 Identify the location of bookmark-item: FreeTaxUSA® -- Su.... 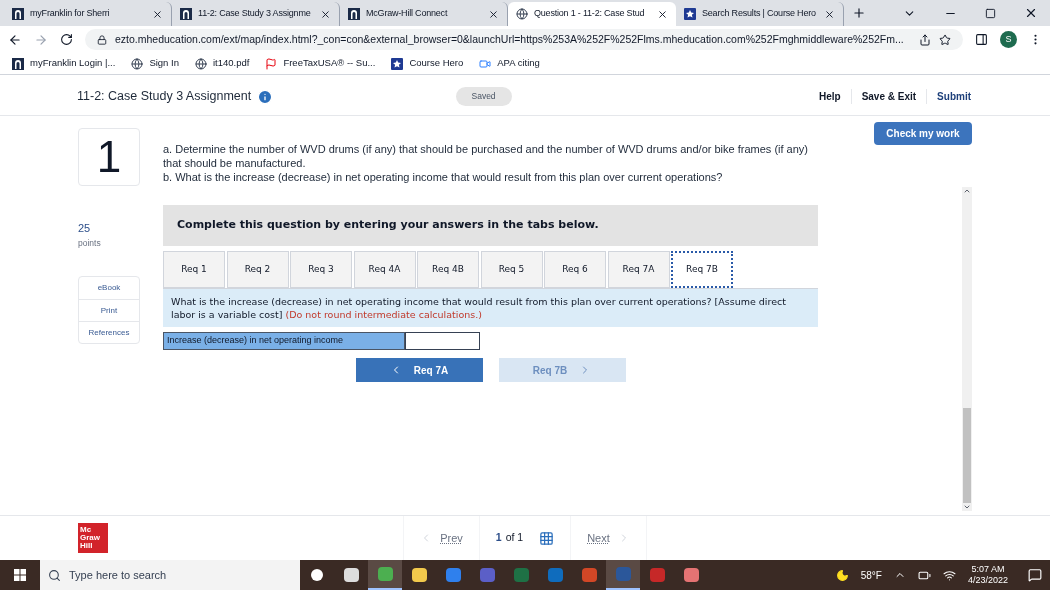
(320, 63).